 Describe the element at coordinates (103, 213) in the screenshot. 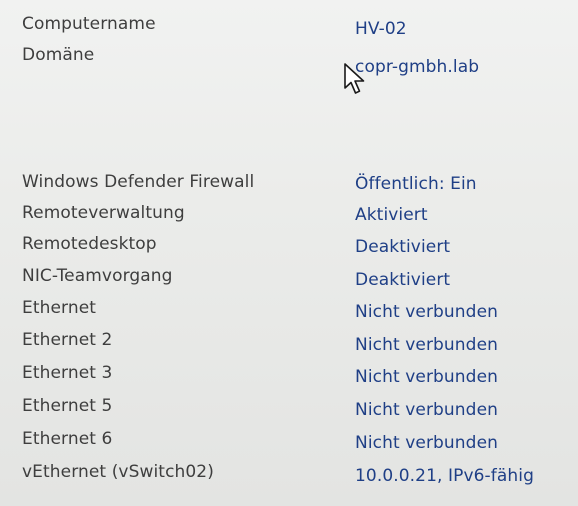

I see `property-label-remote-management: Remoteverwaltung` at that location.